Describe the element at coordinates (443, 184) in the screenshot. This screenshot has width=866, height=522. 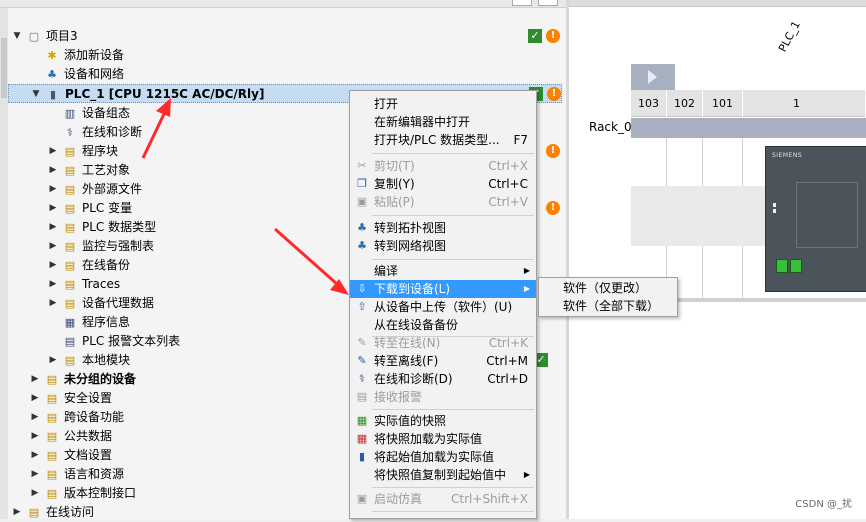
I see `menu-item-copy: ❐ 复制(Y) Ctrl+C` at that location.